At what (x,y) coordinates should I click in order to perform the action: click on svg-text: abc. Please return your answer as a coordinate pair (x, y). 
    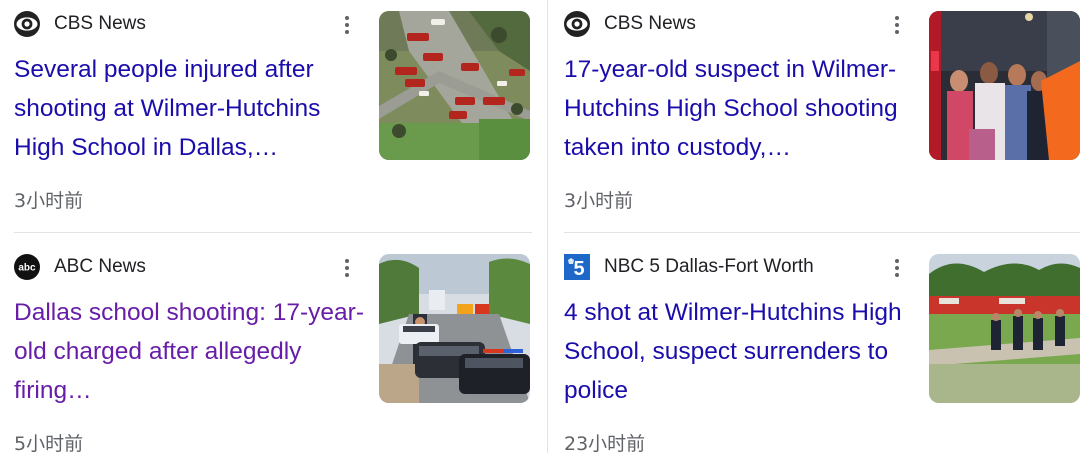
    Looking at the image, I should click on (27, 268).